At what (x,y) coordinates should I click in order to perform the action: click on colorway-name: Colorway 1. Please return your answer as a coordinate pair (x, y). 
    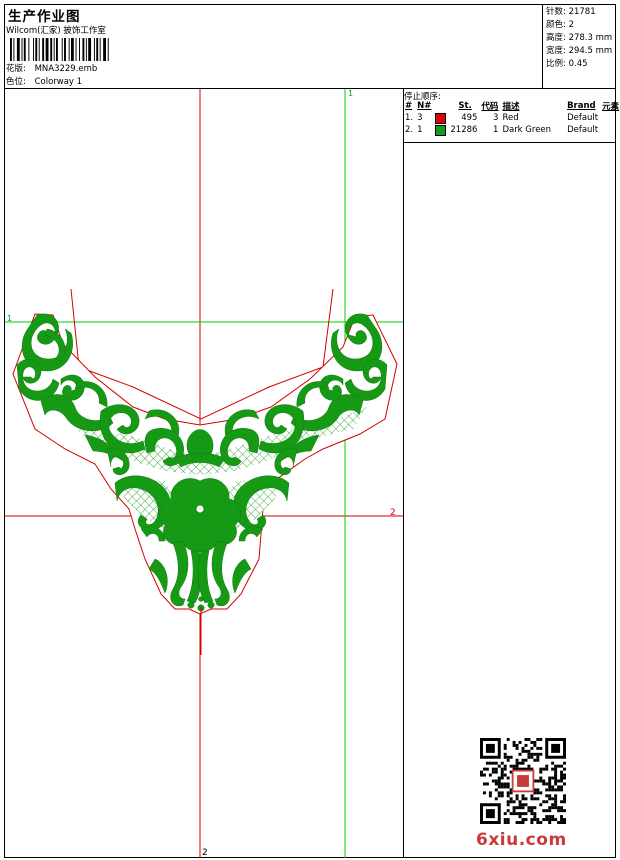
    Looking at the image, I should click on (58, 82).